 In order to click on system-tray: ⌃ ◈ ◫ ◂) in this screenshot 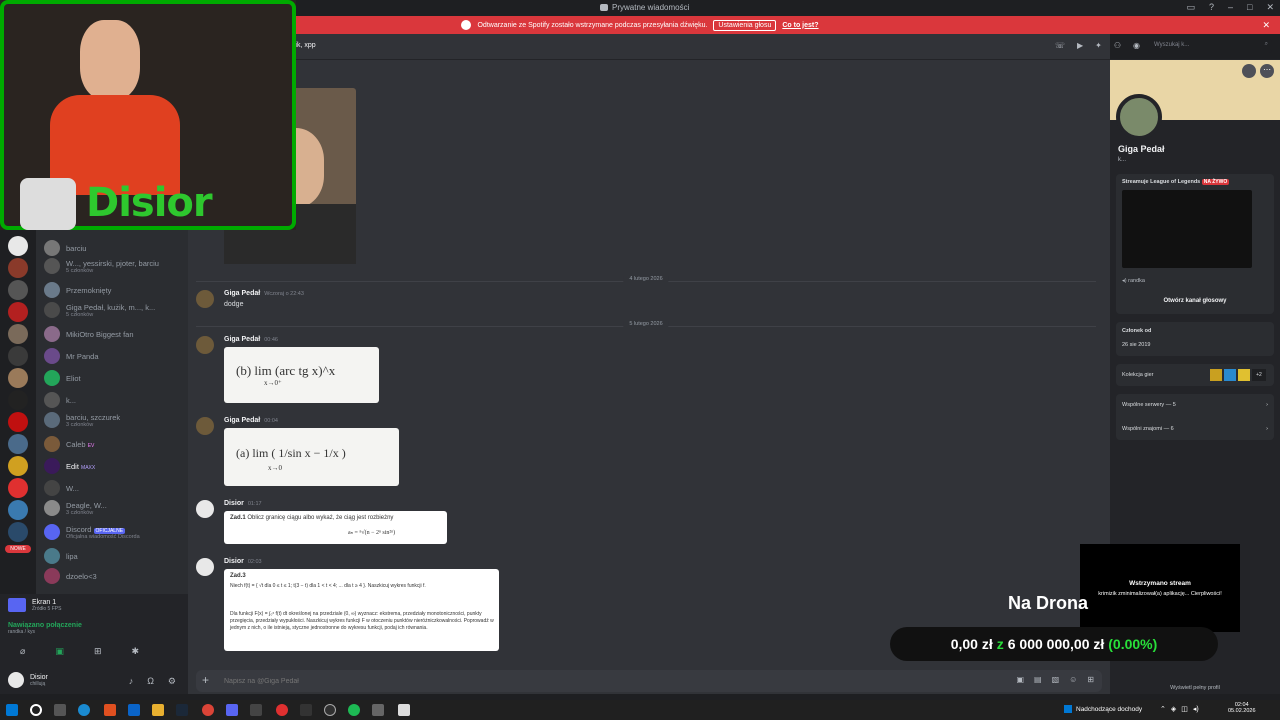, I will do `click(1179, 709)`.